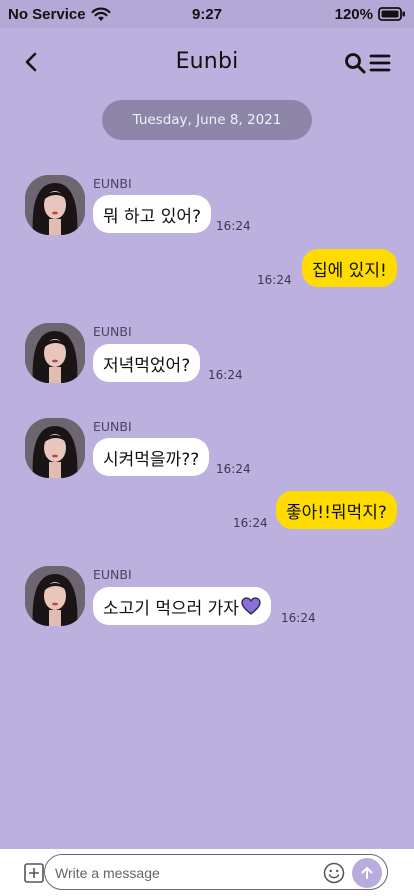  What do you see at coordinates (152, 214) in the screenshot?
I see `message-bubble-incoming: 뭐 하고 있어?` at bounding box center [152, 214].